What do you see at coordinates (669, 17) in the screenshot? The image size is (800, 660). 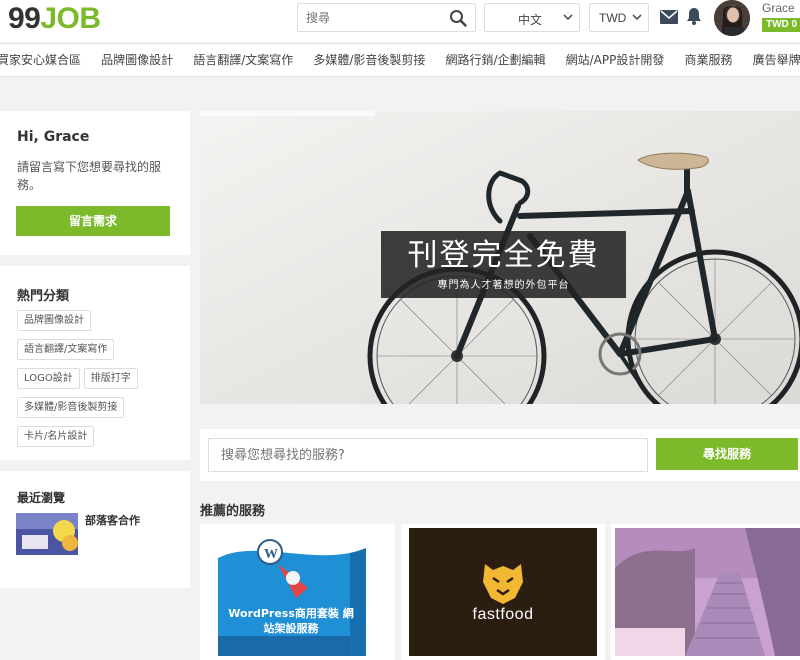 I see `mail-icon` at bounding box center [669, 17].